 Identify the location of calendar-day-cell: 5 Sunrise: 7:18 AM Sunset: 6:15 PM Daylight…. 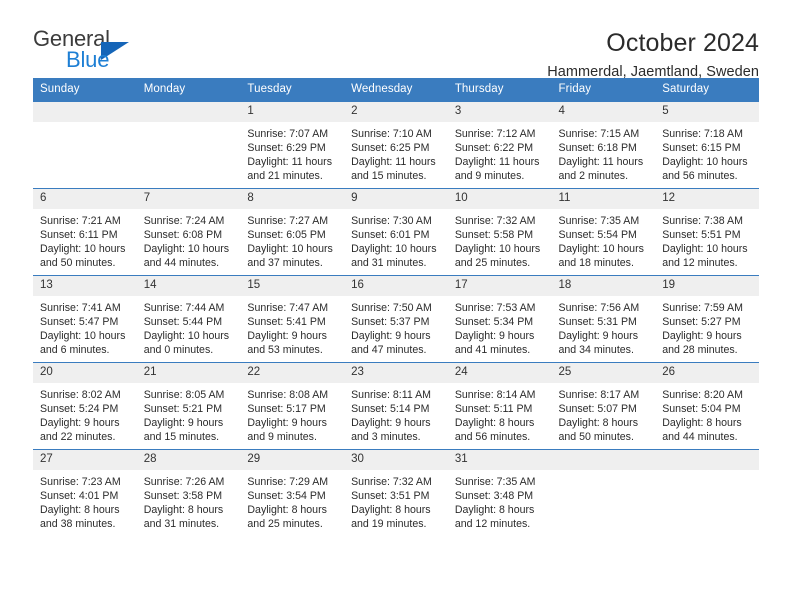
(707, 145).